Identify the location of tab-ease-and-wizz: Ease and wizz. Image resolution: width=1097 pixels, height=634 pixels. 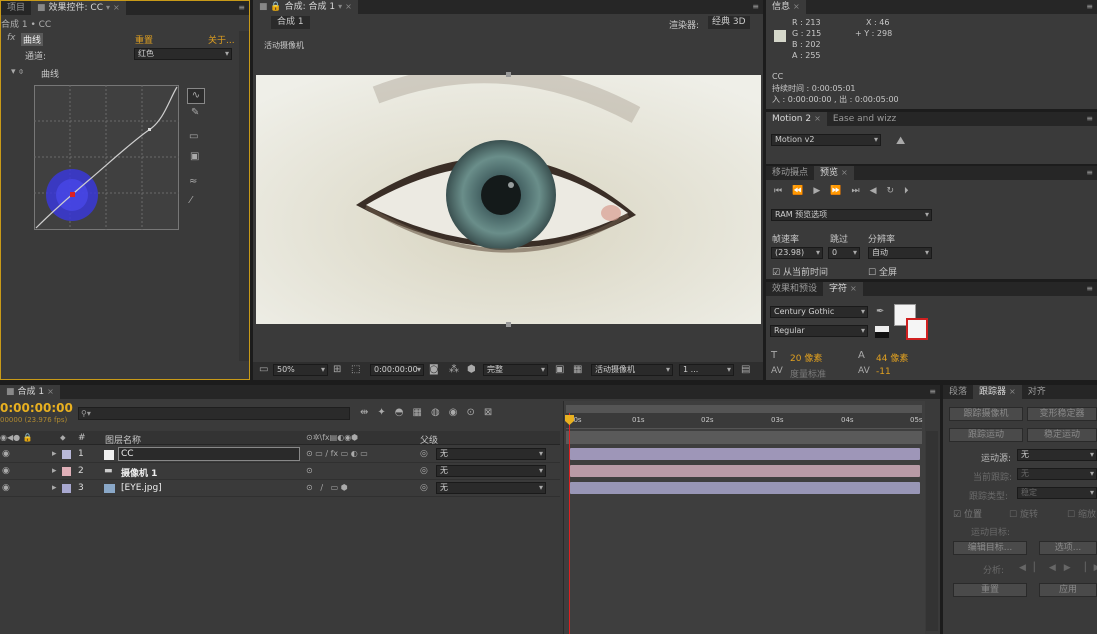
(864, 119).